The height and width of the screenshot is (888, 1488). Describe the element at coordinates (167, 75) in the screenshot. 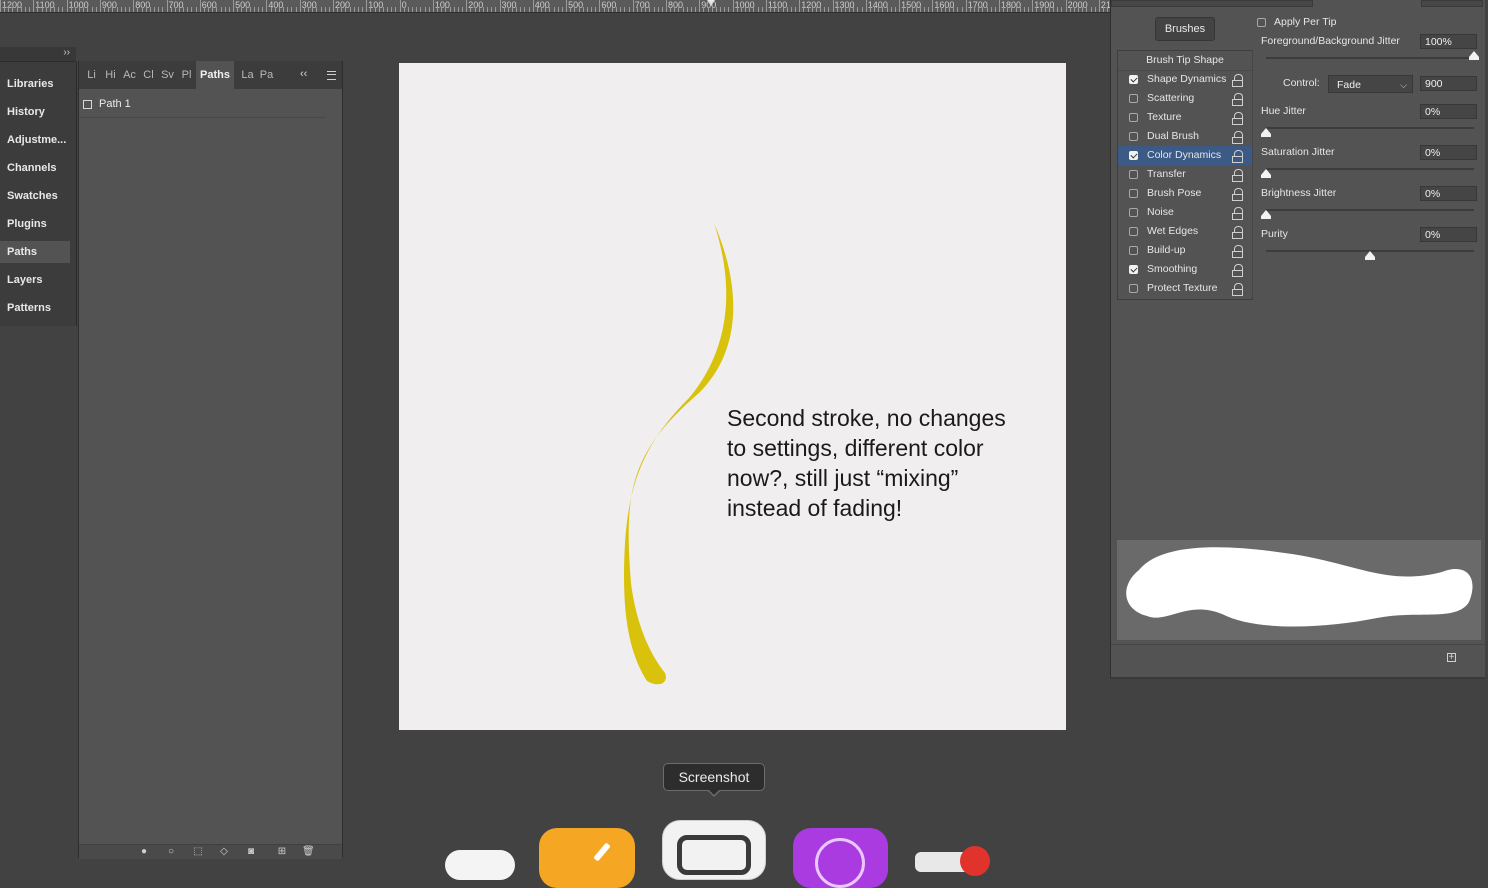

I see `tab-sv: Sv` at that location.